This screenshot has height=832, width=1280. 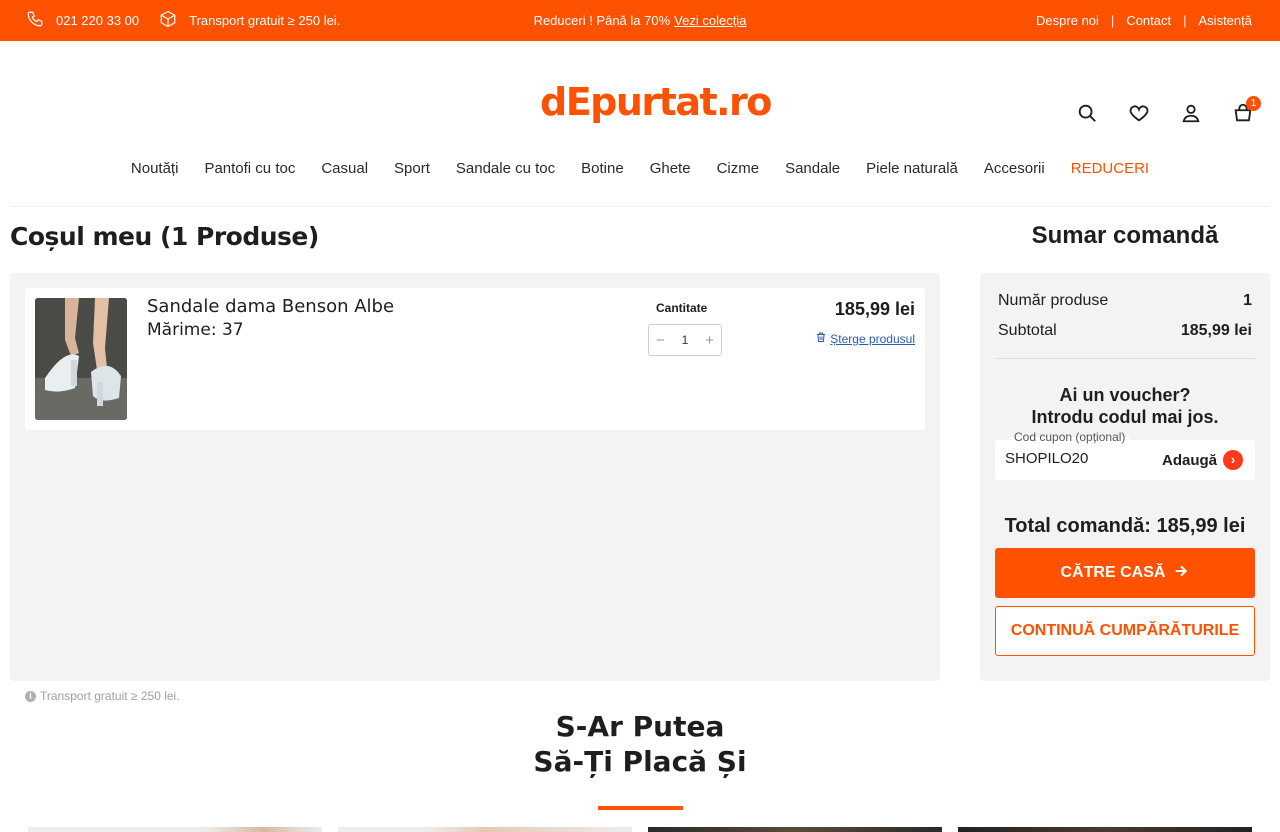 I want to click on nav-item-sandale: Sandale, so click(x=812, y=168).